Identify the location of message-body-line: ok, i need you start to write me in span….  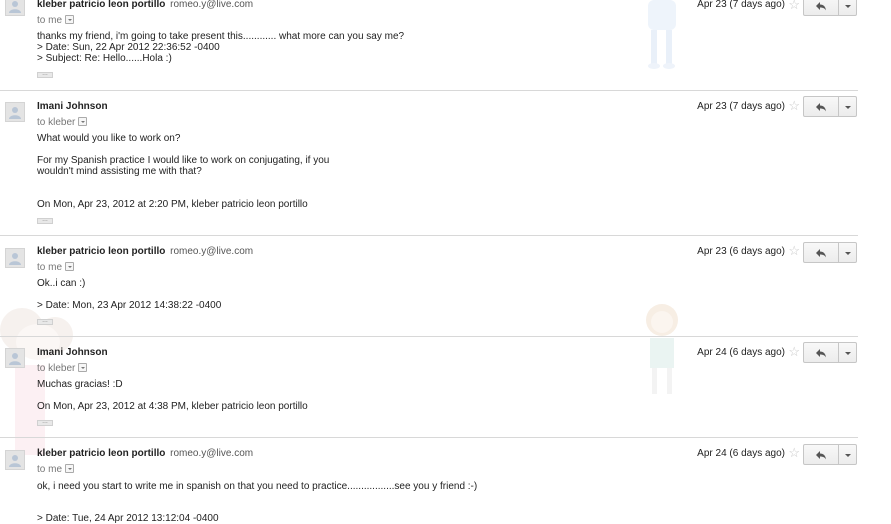
(257, 486).